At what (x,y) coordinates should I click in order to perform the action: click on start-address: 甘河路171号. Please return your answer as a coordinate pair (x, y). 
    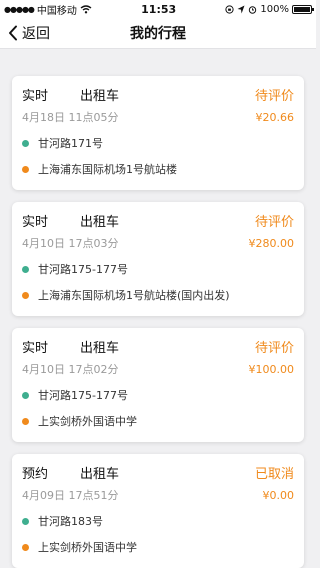
    Looking at the image, I should click on (70, 143).